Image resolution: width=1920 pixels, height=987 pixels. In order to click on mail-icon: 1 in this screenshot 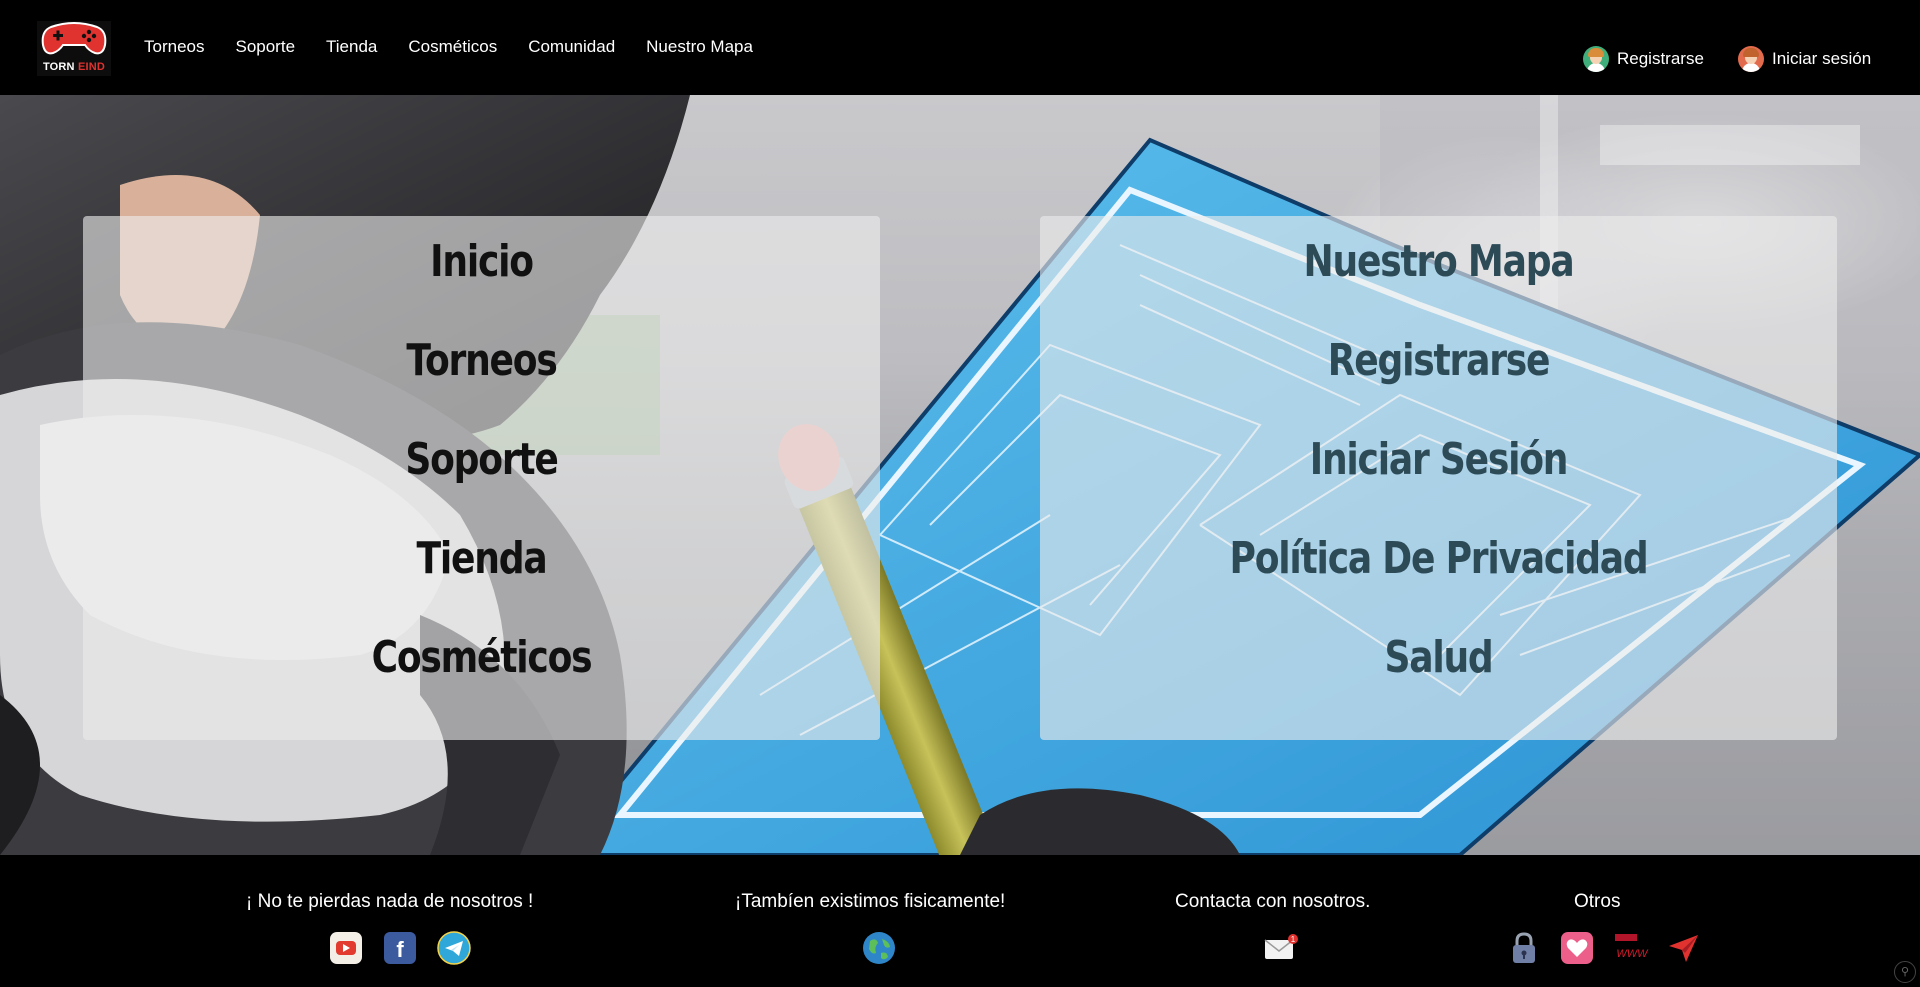, I will do `click(1281, 948)`.